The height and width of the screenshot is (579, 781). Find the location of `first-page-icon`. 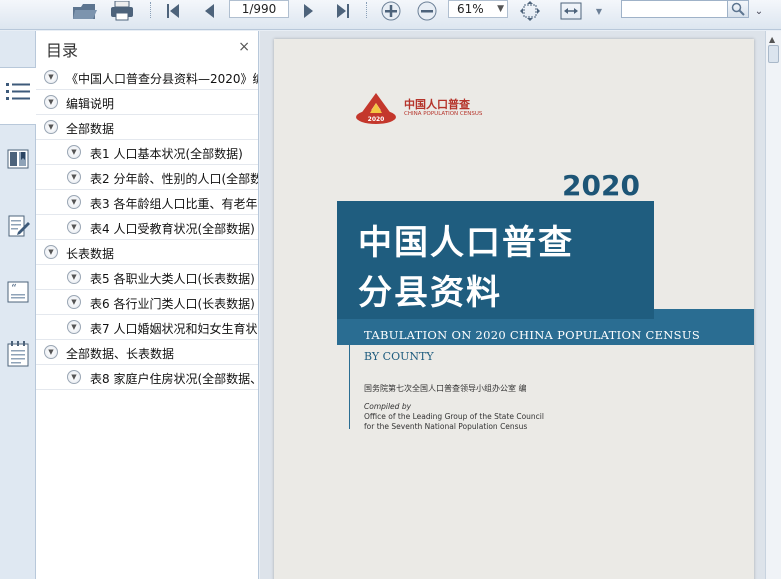

first-page-icon is located at coordinates (173, 11).